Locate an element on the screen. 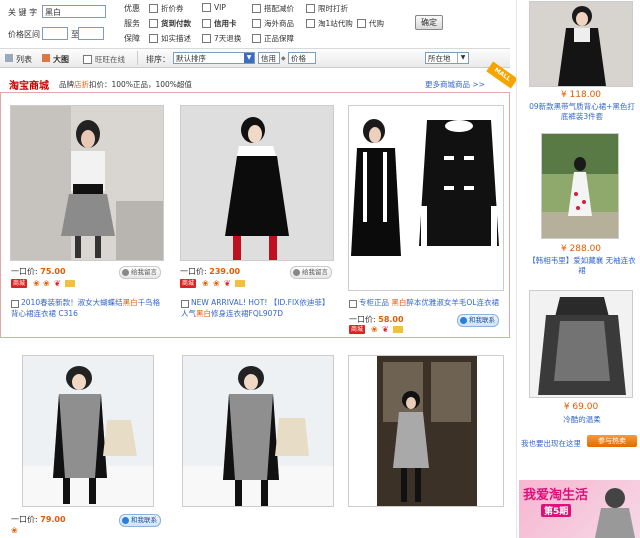 Image resolution: width=640 pixels, height=538 pixels. promo-banner: 我爱淘生活 第5期 is located at coordinates (579, 509).